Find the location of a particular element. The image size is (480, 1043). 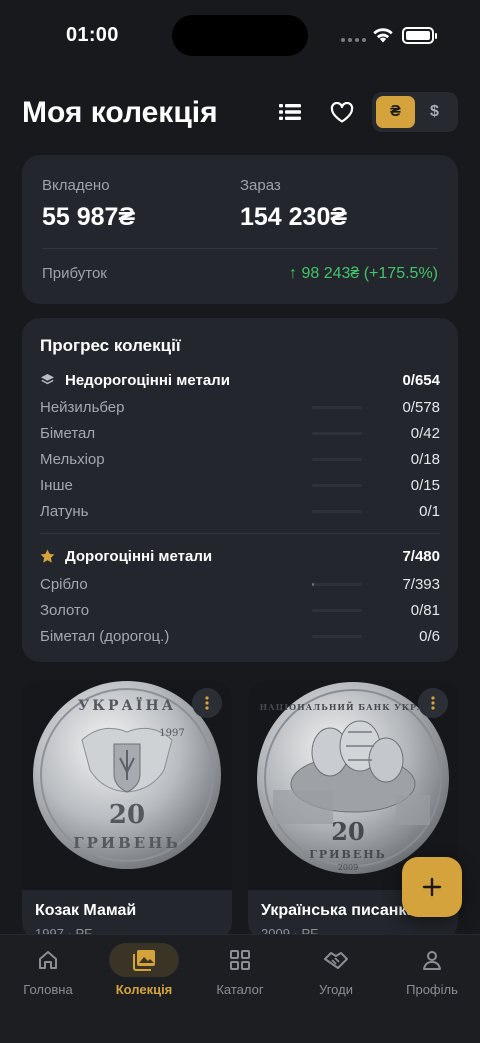

progress-row-silver: Срібло 7/393 is located at coordinates (240, 584).